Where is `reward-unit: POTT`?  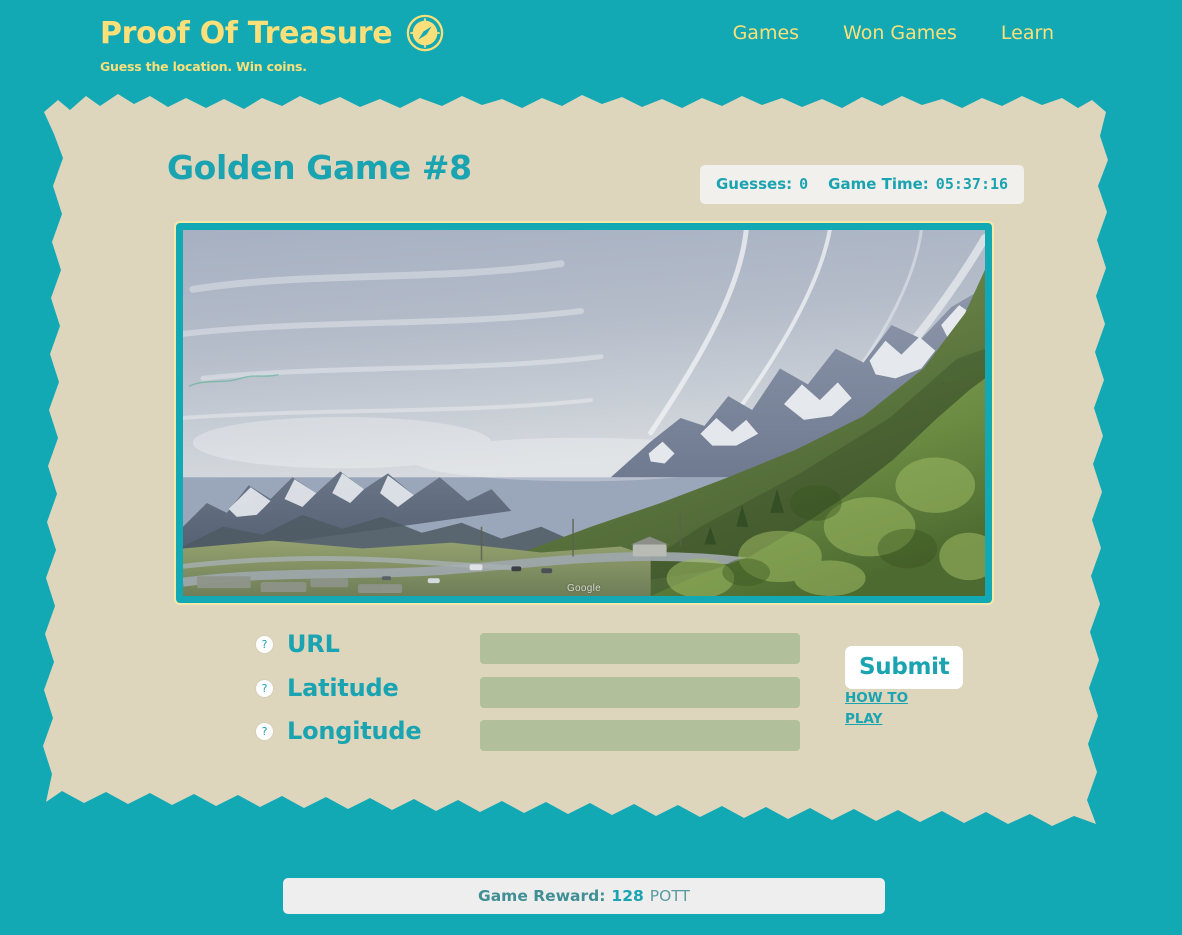 reward-unit: POTT is located at coordinates (669, 896).